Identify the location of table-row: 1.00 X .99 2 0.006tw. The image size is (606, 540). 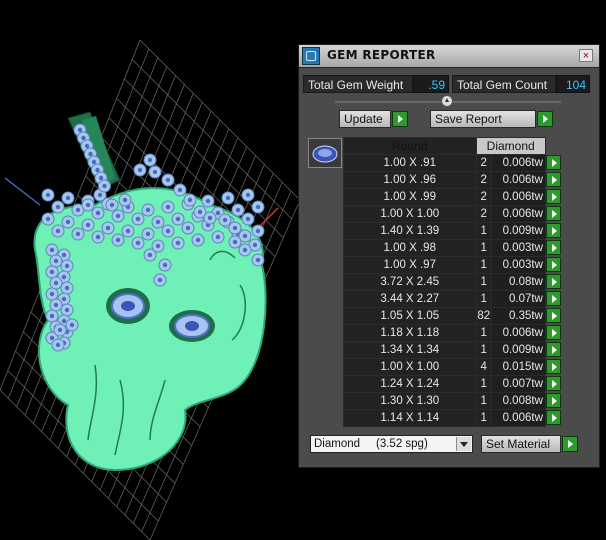
(454, 197).